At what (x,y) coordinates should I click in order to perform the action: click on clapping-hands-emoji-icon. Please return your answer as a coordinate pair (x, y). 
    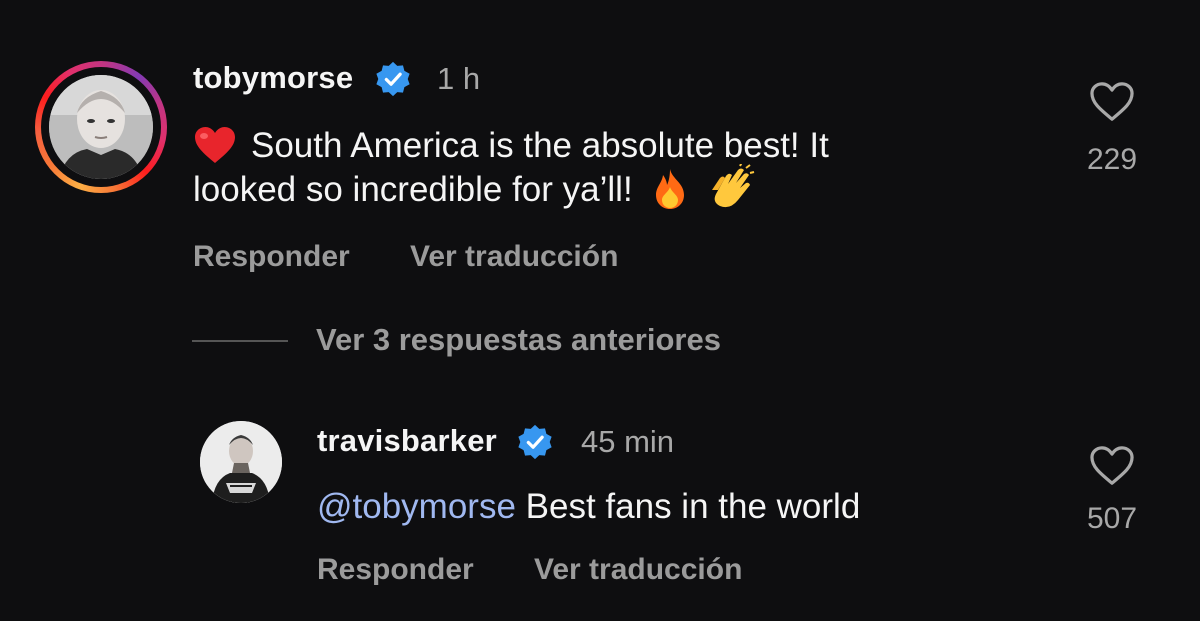
    Looking at the image, I should click on (733, 185).